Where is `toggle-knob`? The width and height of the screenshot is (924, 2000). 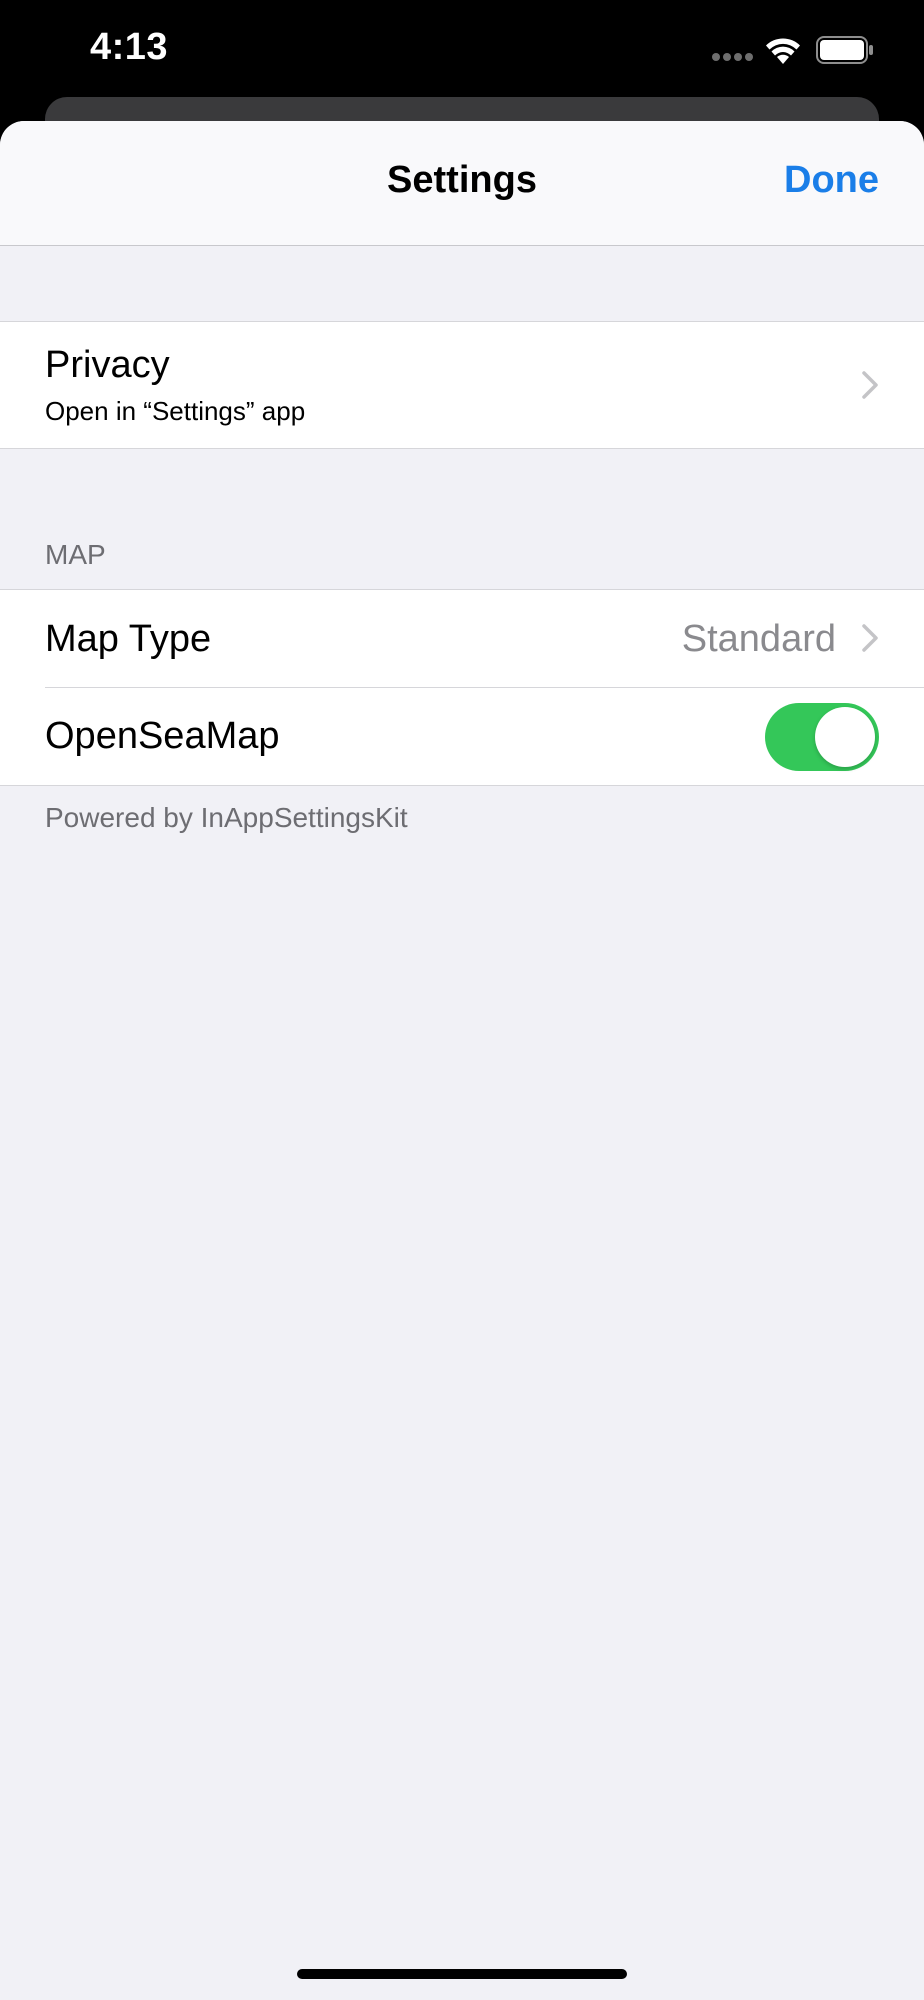
toggle-knob is located at coordinates (845, 737).